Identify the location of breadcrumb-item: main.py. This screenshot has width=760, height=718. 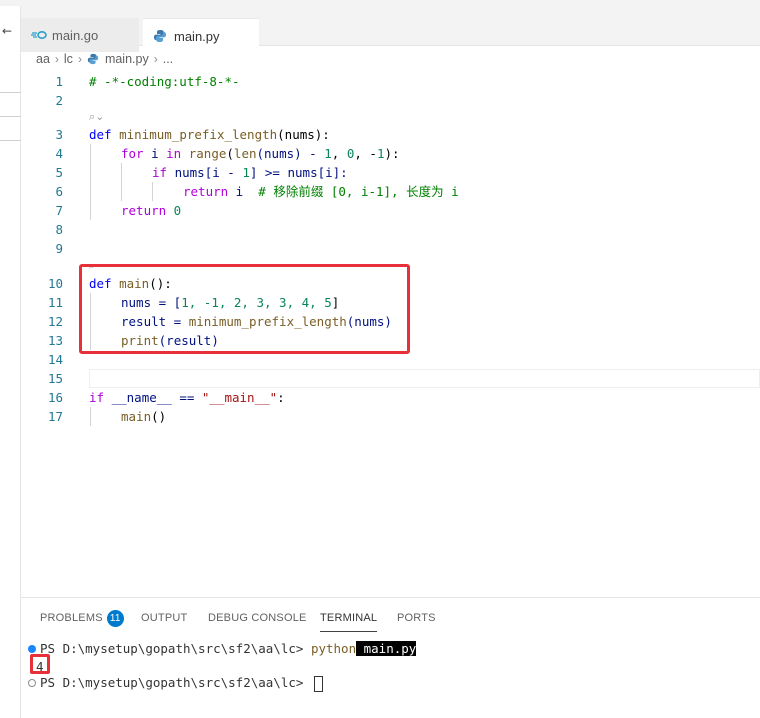
(127, 59).